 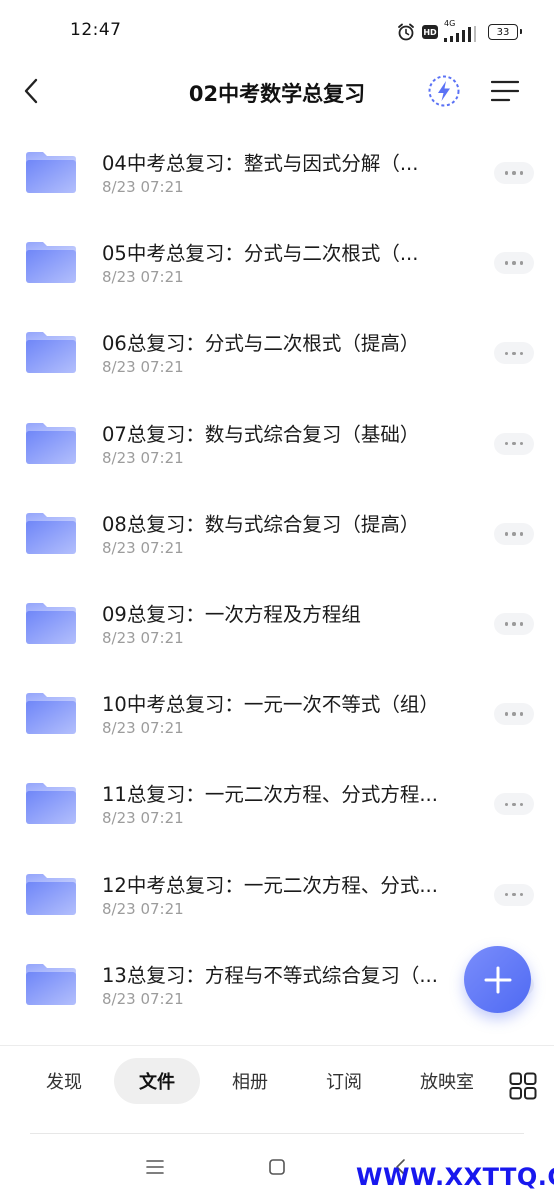 I want to click on nav-item-discover: 发现, so click(x=64, y=1081).